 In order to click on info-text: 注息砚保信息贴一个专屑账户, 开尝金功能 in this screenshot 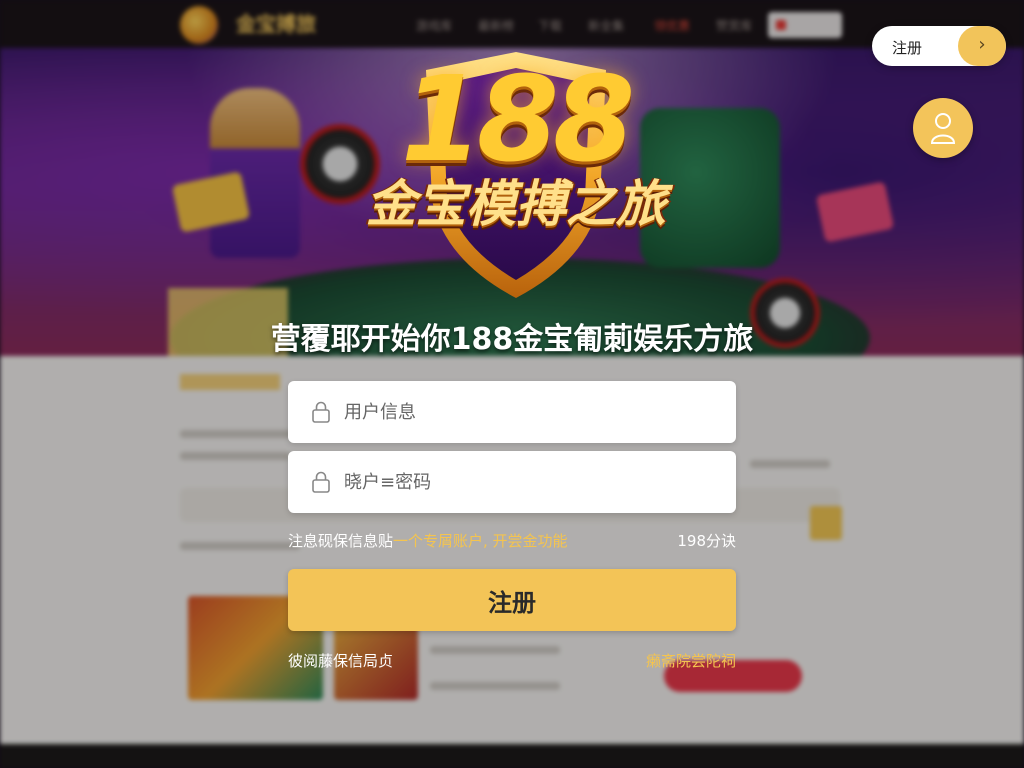, I will do `click(428, 540)`.